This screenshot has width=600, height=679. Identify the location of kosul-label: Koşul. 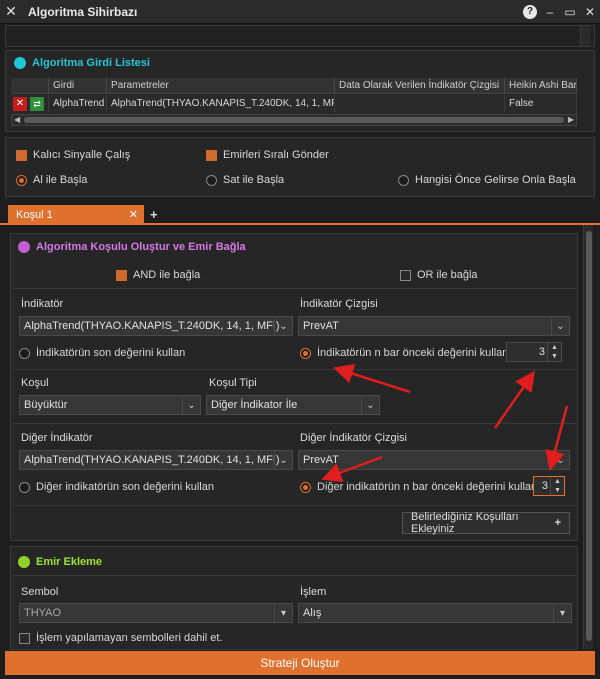
(35, 383).